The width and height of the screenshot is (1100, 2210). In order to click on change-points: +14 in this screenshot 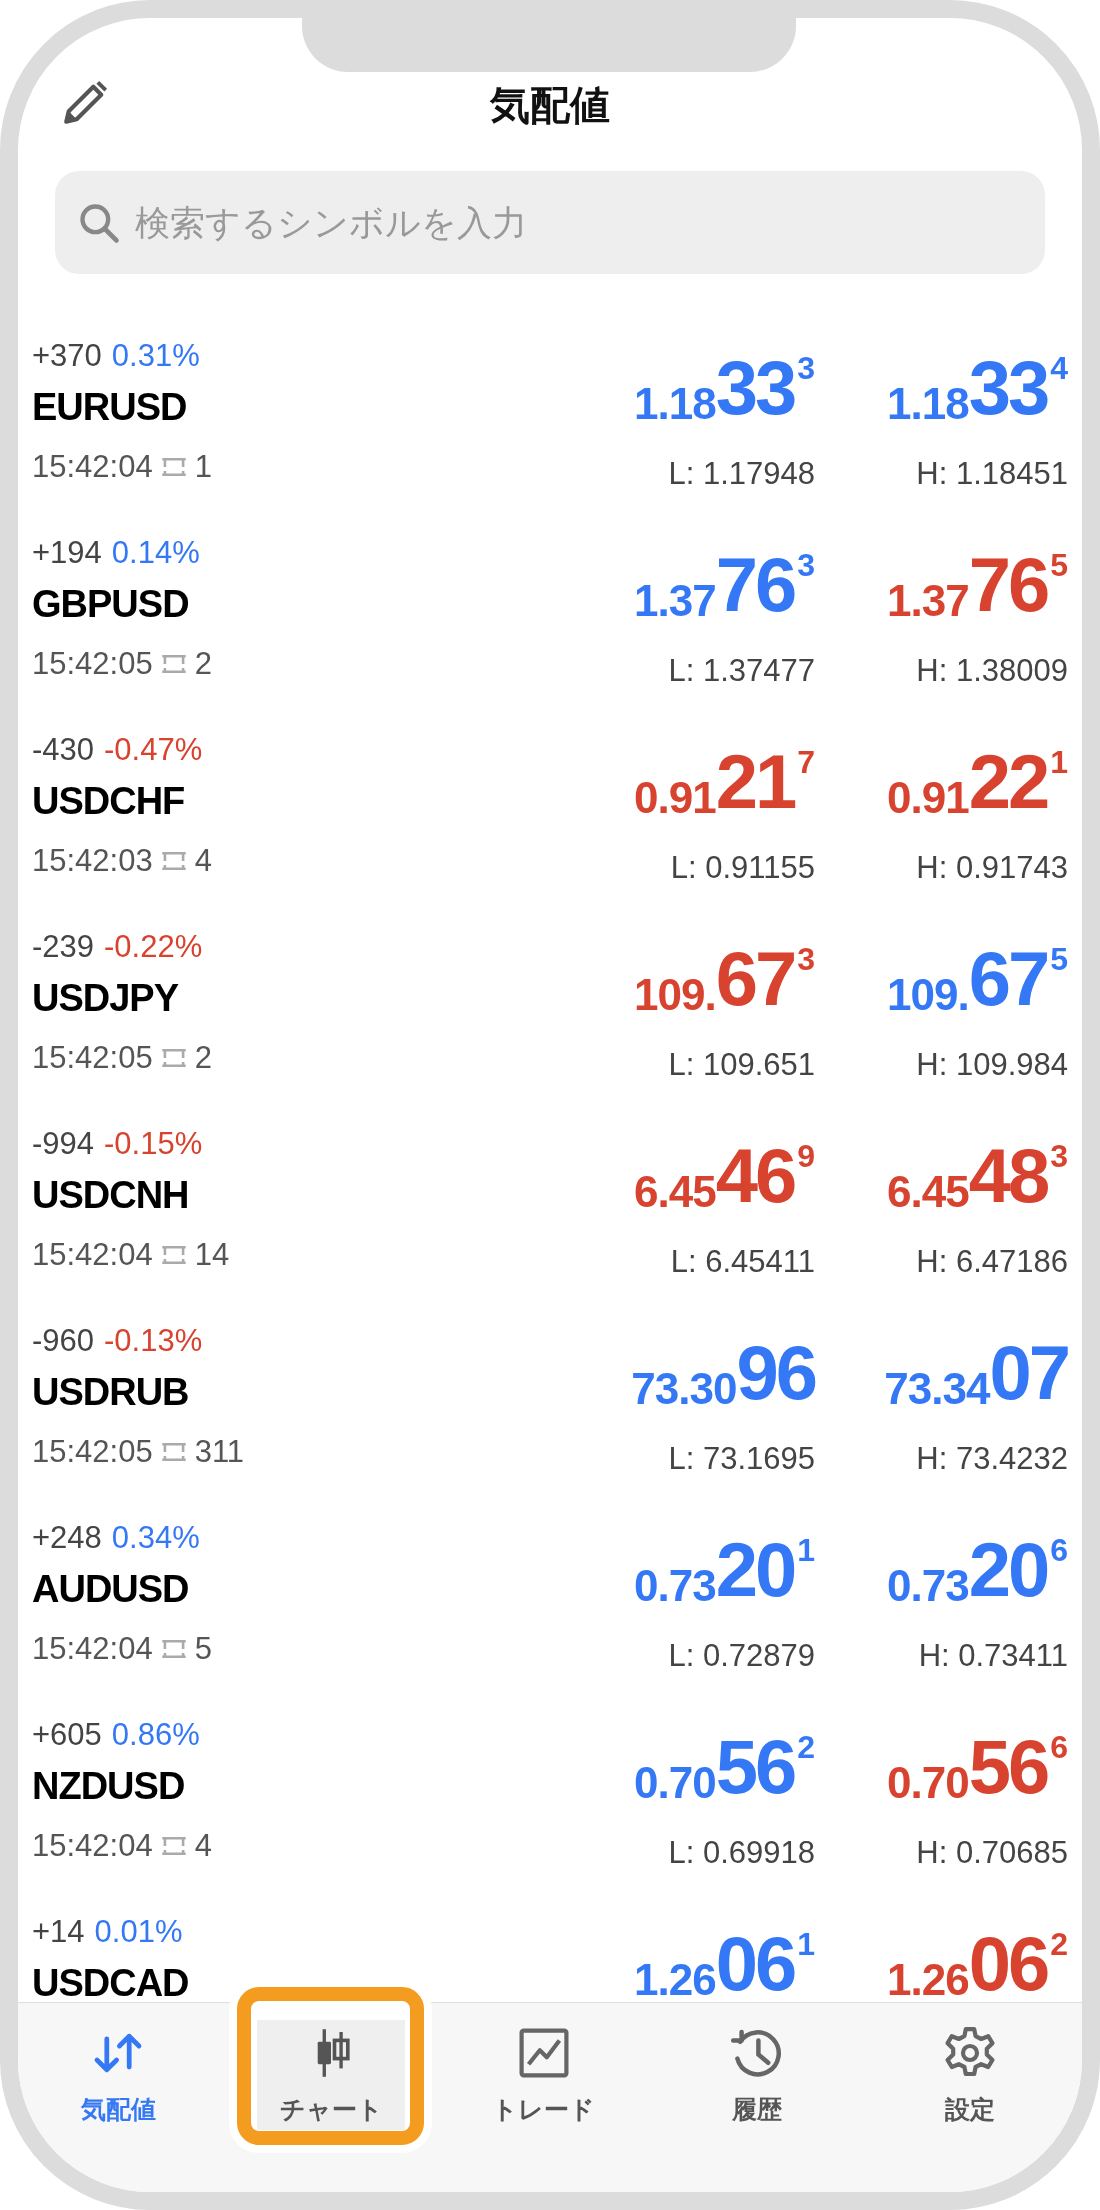, I will do `click(58, 1932)`.